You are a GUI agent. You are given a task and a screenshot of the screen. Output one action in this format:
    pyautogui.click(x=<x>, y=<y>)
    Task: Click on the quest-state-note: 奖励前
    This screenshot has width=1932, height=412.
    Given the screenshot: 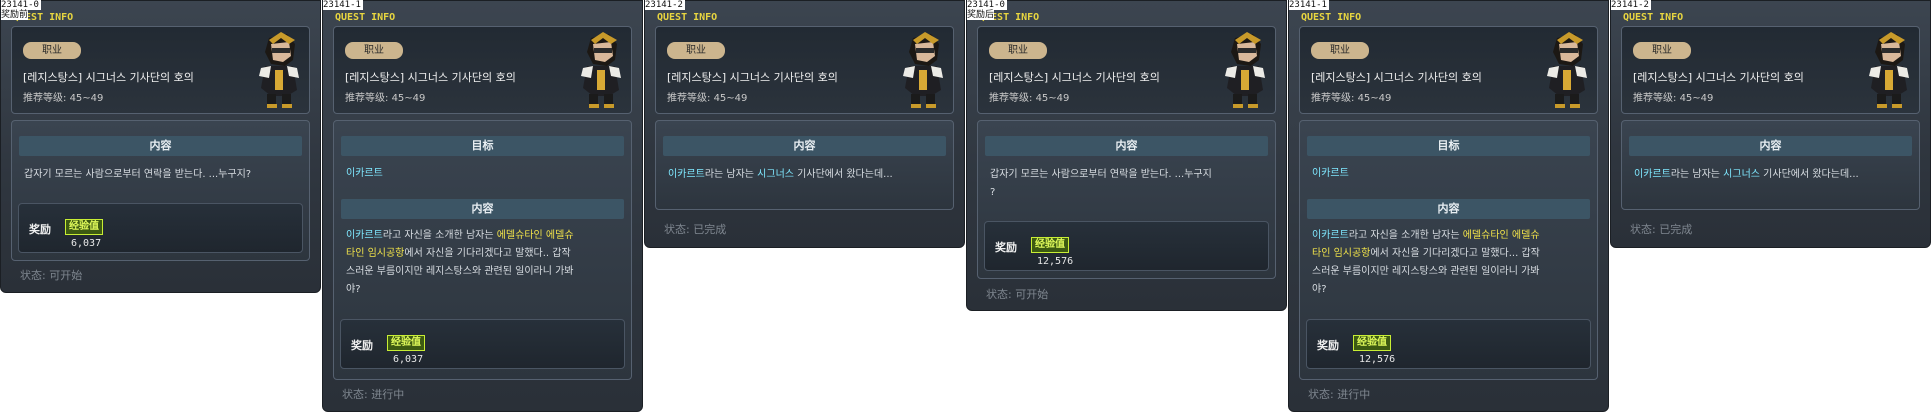 What is the action you would take?
    pyautogui.click(x=15, y=15)
    